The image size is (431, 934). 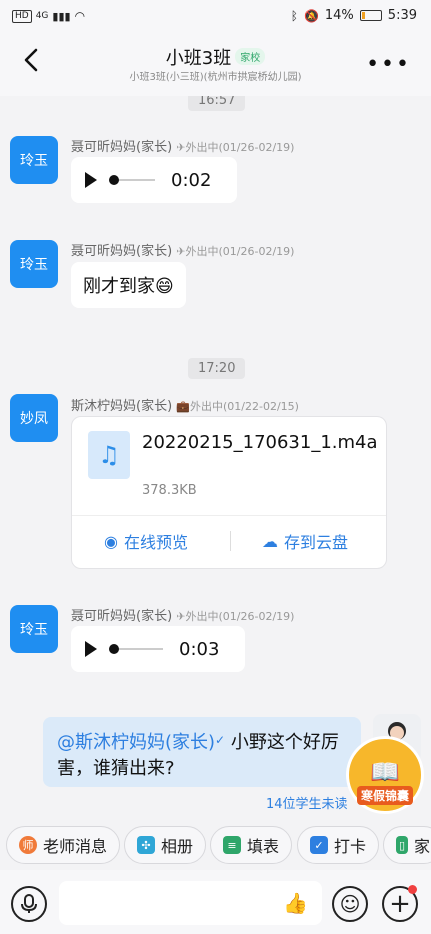 I want to click on file-name: 20220215_170631_1.m4a, so click(x=260, y=442).